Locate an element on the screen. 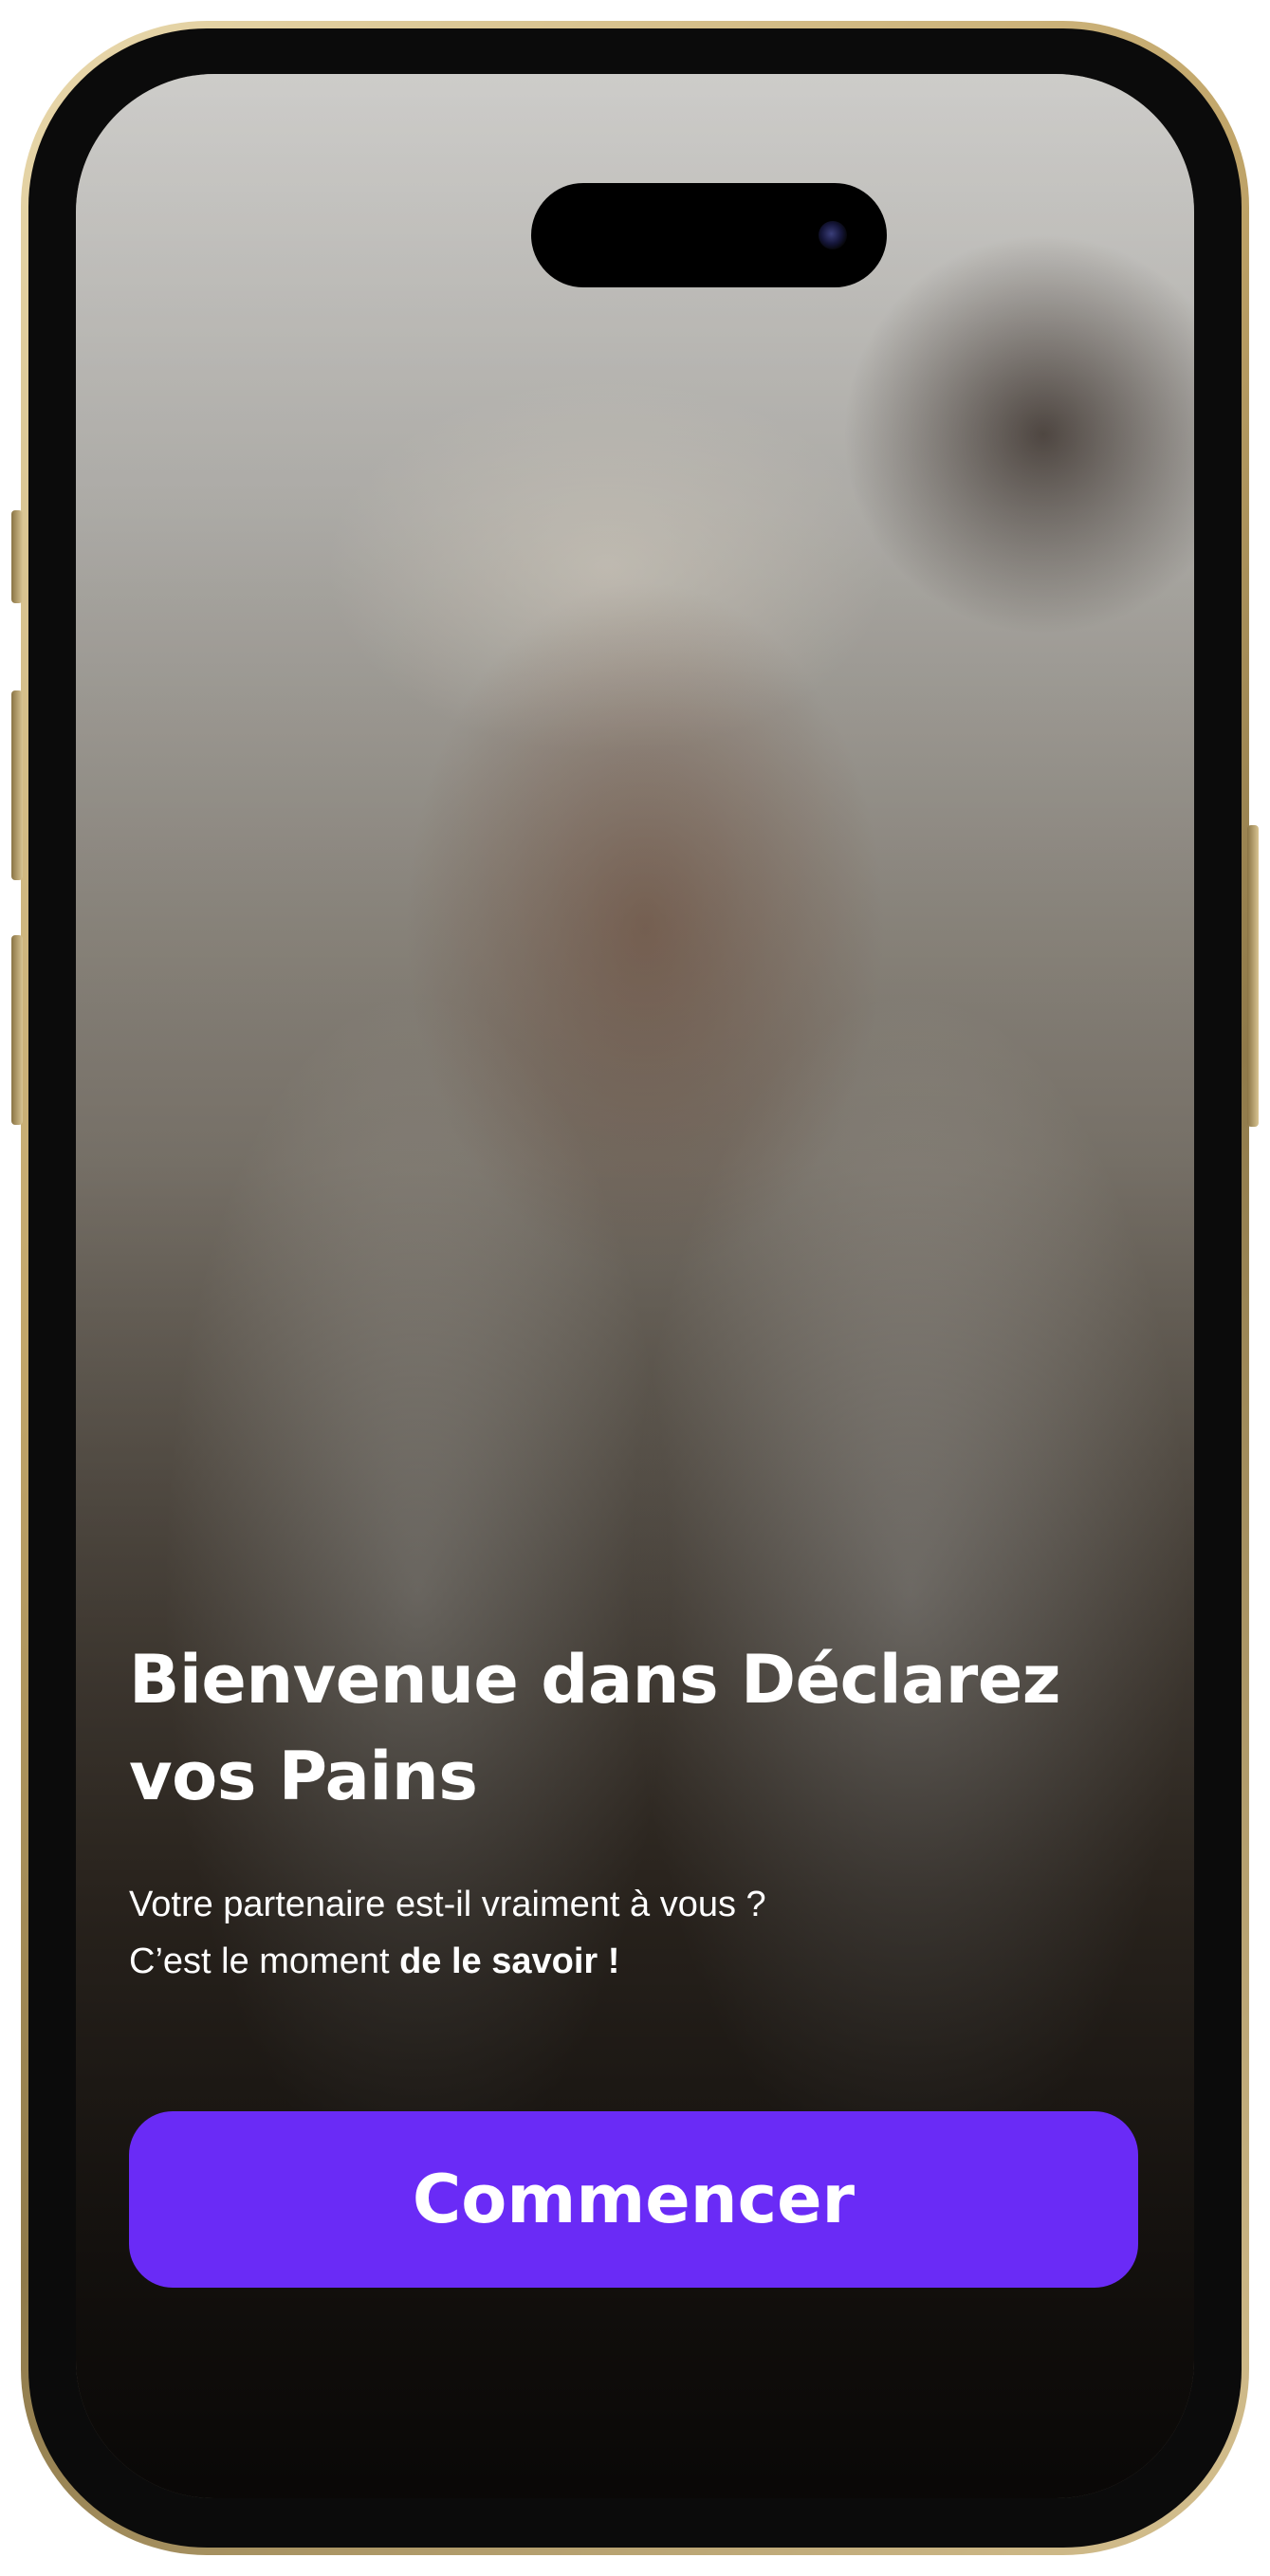 The width and height of the screenshot is (1270, 2576). power-button is located at coordinates (1253, 976).